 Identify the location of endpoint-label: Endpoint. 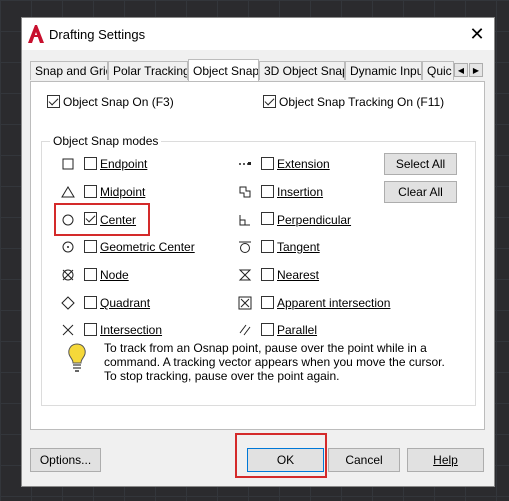
(124, 164).